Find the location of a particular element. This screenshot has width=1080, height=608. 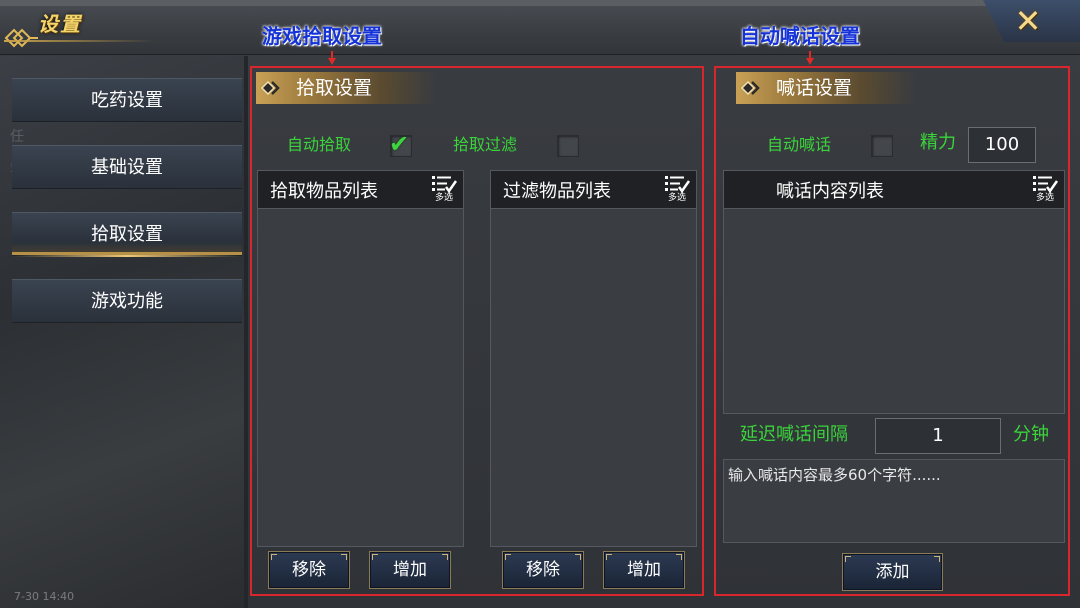

annotation-pickup-settings: 游戏拾取设置 is located at coordinates (322, 36).